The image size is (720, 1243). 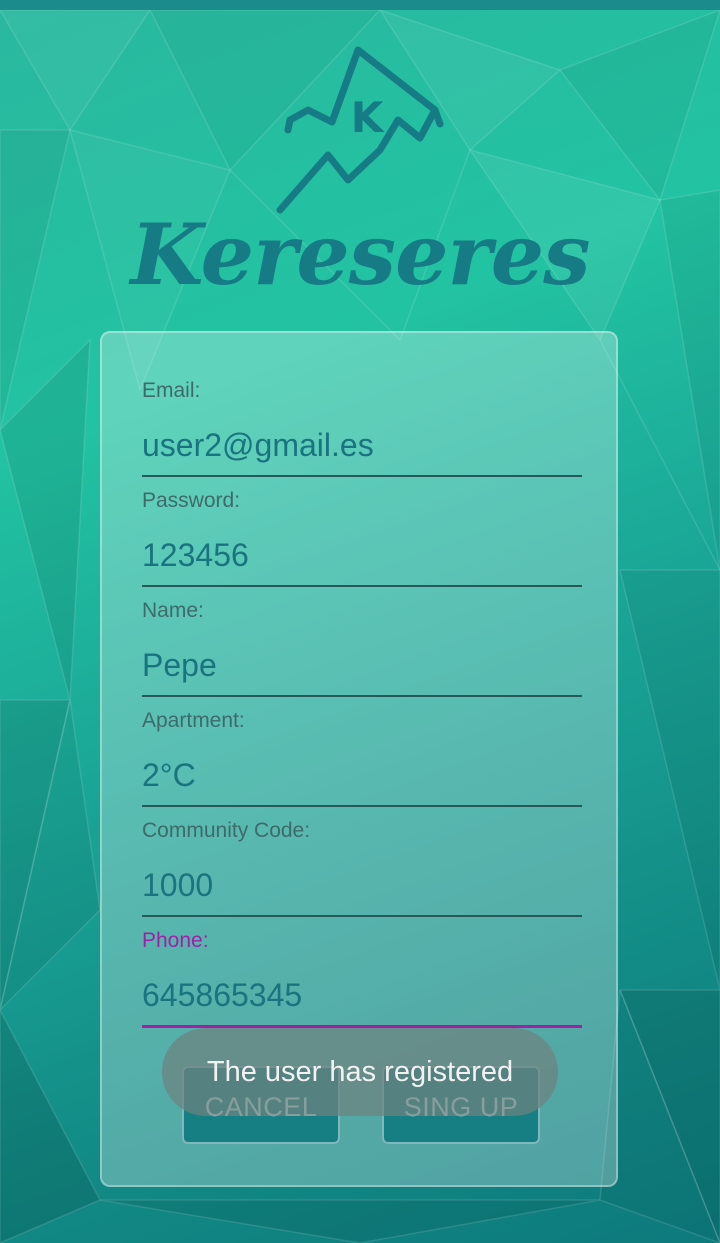 I want to click on name-input: Pepe, so click(x=362, y=665).